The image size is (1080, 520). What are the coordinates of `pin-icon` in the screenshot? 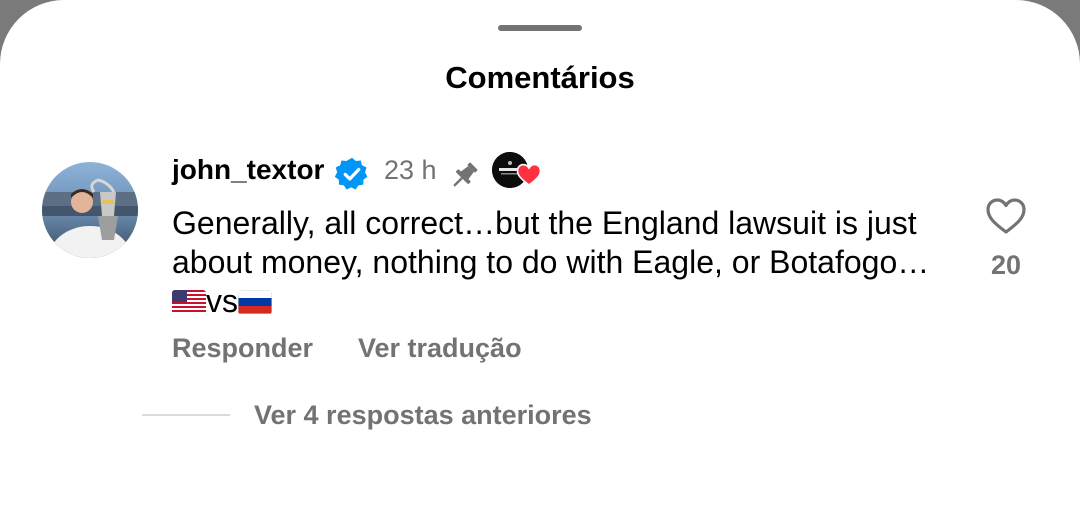 It's located at (465, 174).